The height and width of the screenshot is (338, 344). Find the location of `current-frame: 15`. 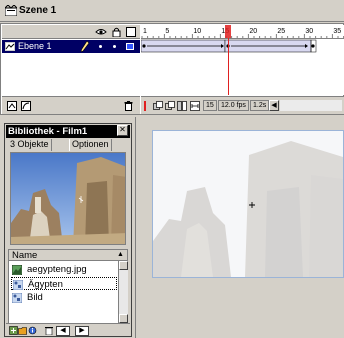

current-frame: 15 is located at coordinates (210, 105).